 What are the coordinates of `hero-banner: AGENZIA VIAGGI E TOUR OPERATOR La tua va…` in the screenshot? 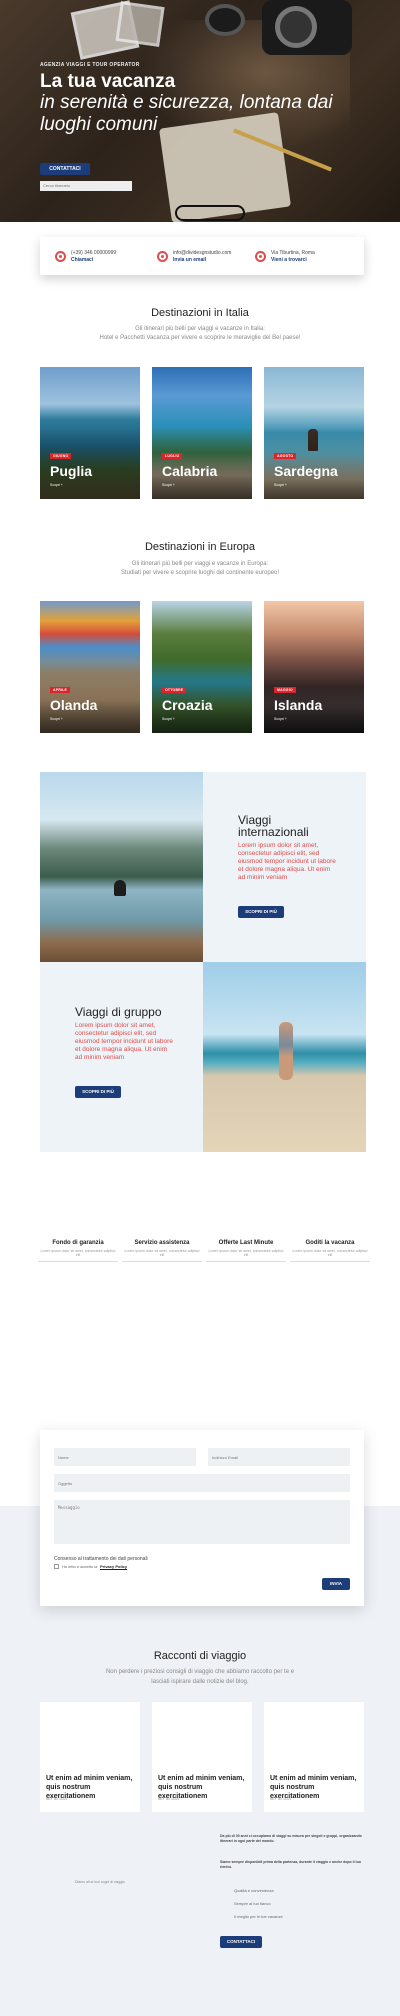 It's located at (200, 111).